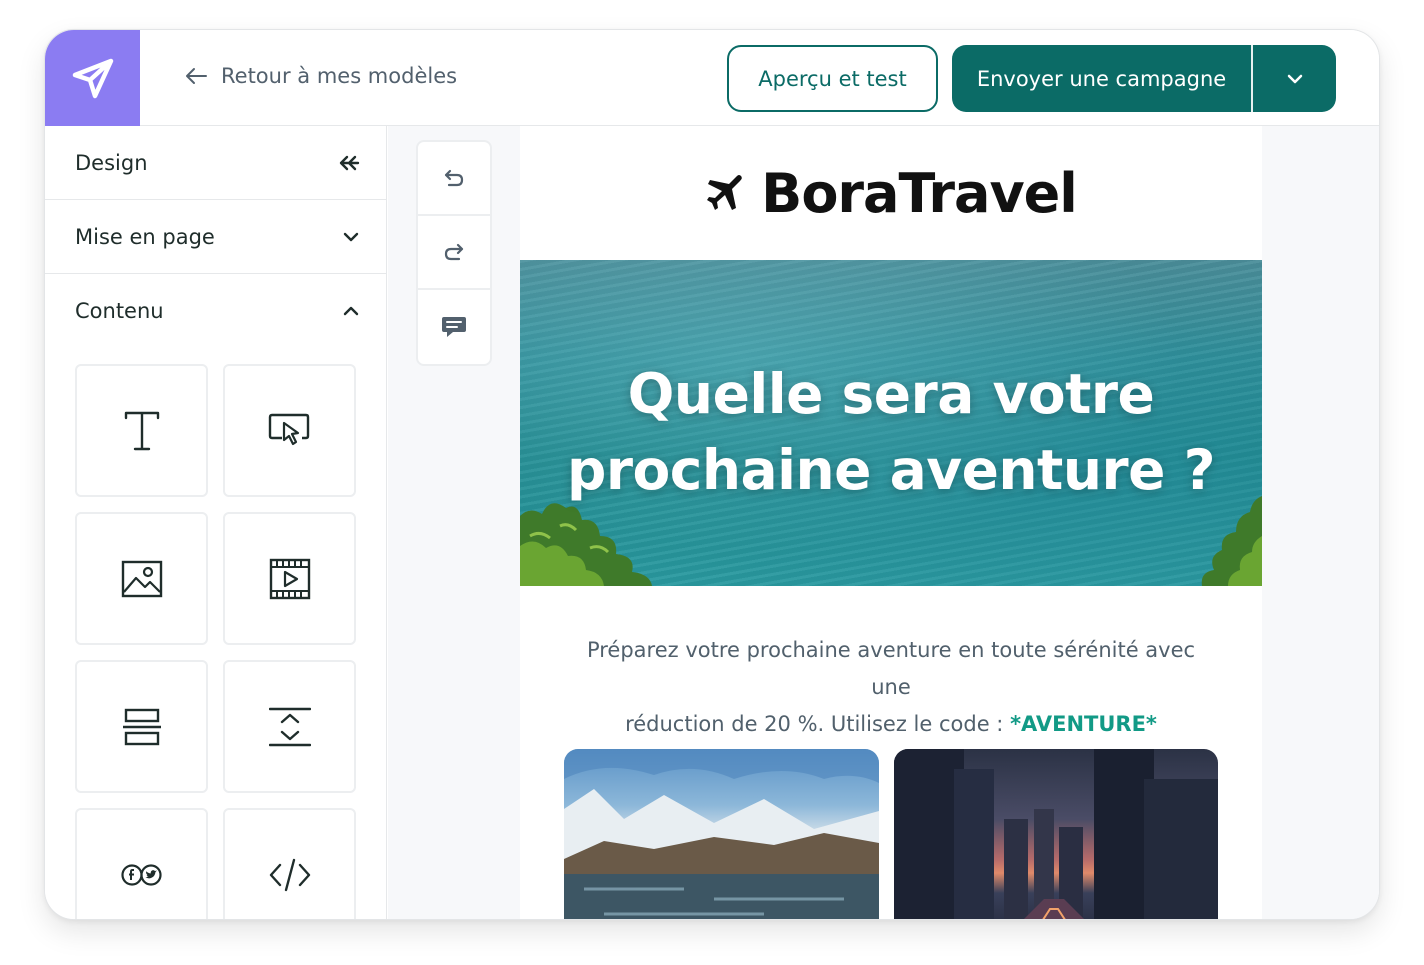 Image resolution: width=1424 pixels, height=965 pixels. I want to click on redo-icon, so click(454, 252).